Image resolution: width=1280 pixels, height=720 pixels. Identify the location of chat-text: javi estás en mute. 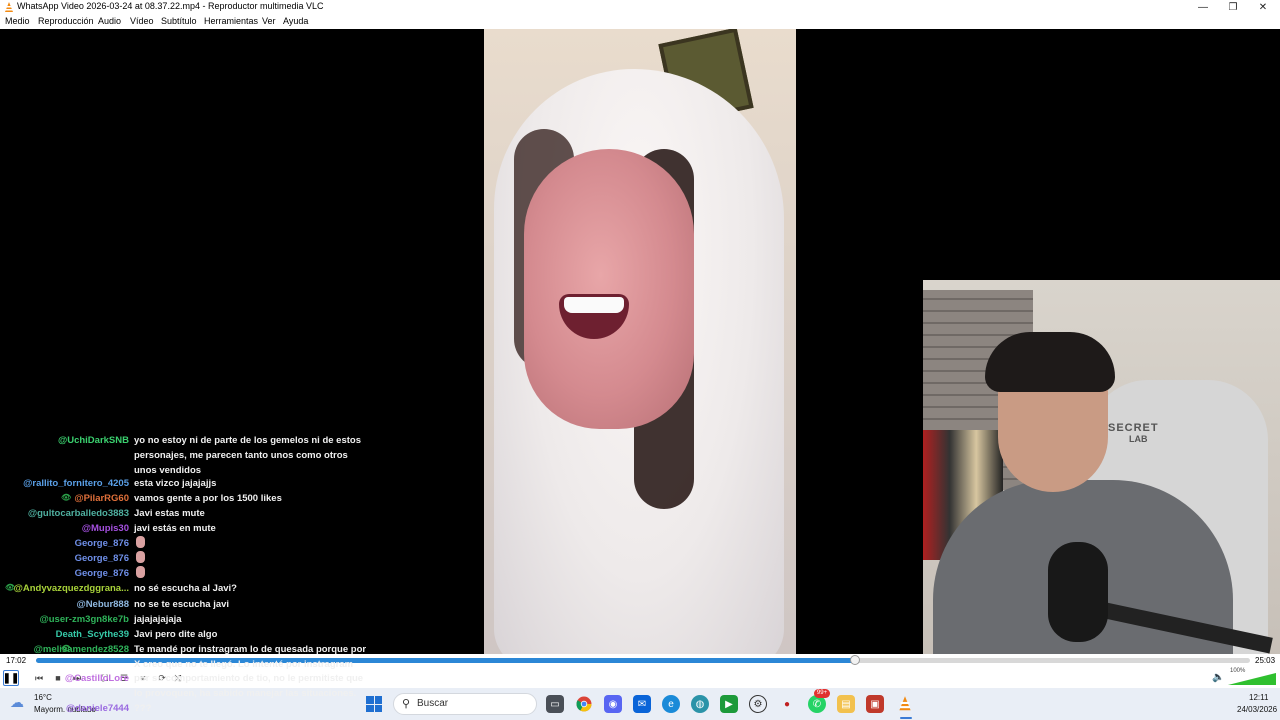
(175, 528).